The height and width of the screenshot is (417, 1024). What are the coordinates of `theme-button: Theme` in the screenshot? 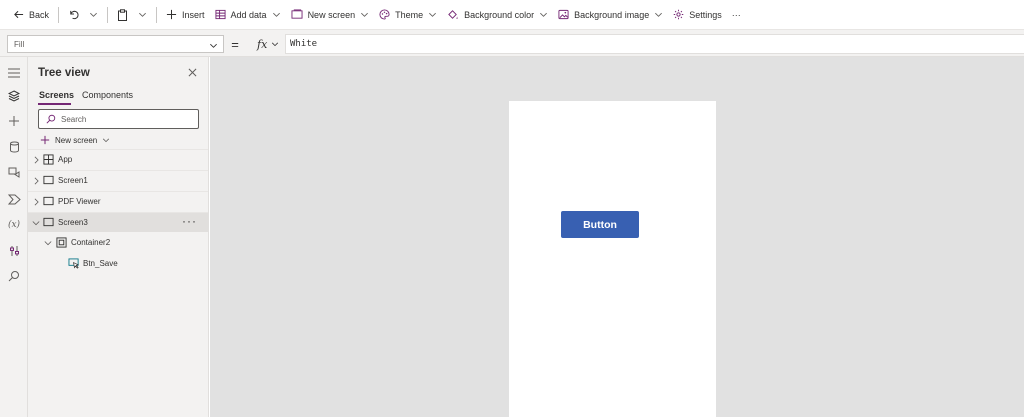 It's located at (408, 15).